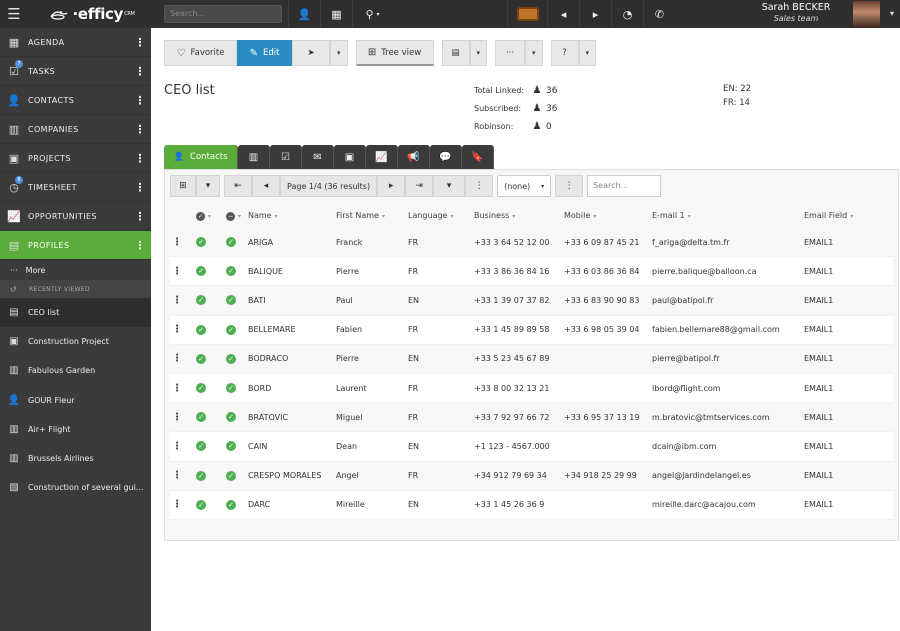  What do you see at coordinates (524, 186) in the screenshot?
I see `group-by-select: (none) ▾` at bounding box center [524, 186].